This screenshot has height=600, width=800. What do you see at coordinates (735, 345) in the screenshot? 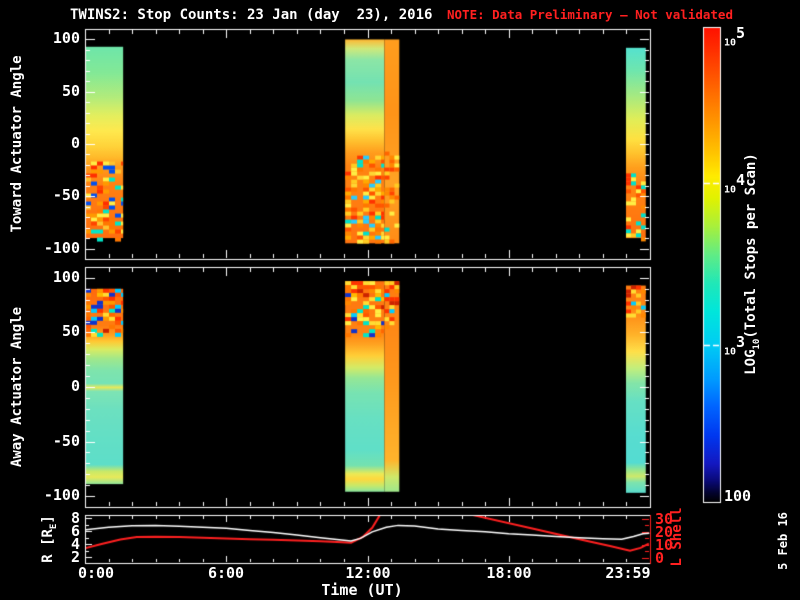
I see `colorbar-tick-label: 103` at bounding box center [735, 345].